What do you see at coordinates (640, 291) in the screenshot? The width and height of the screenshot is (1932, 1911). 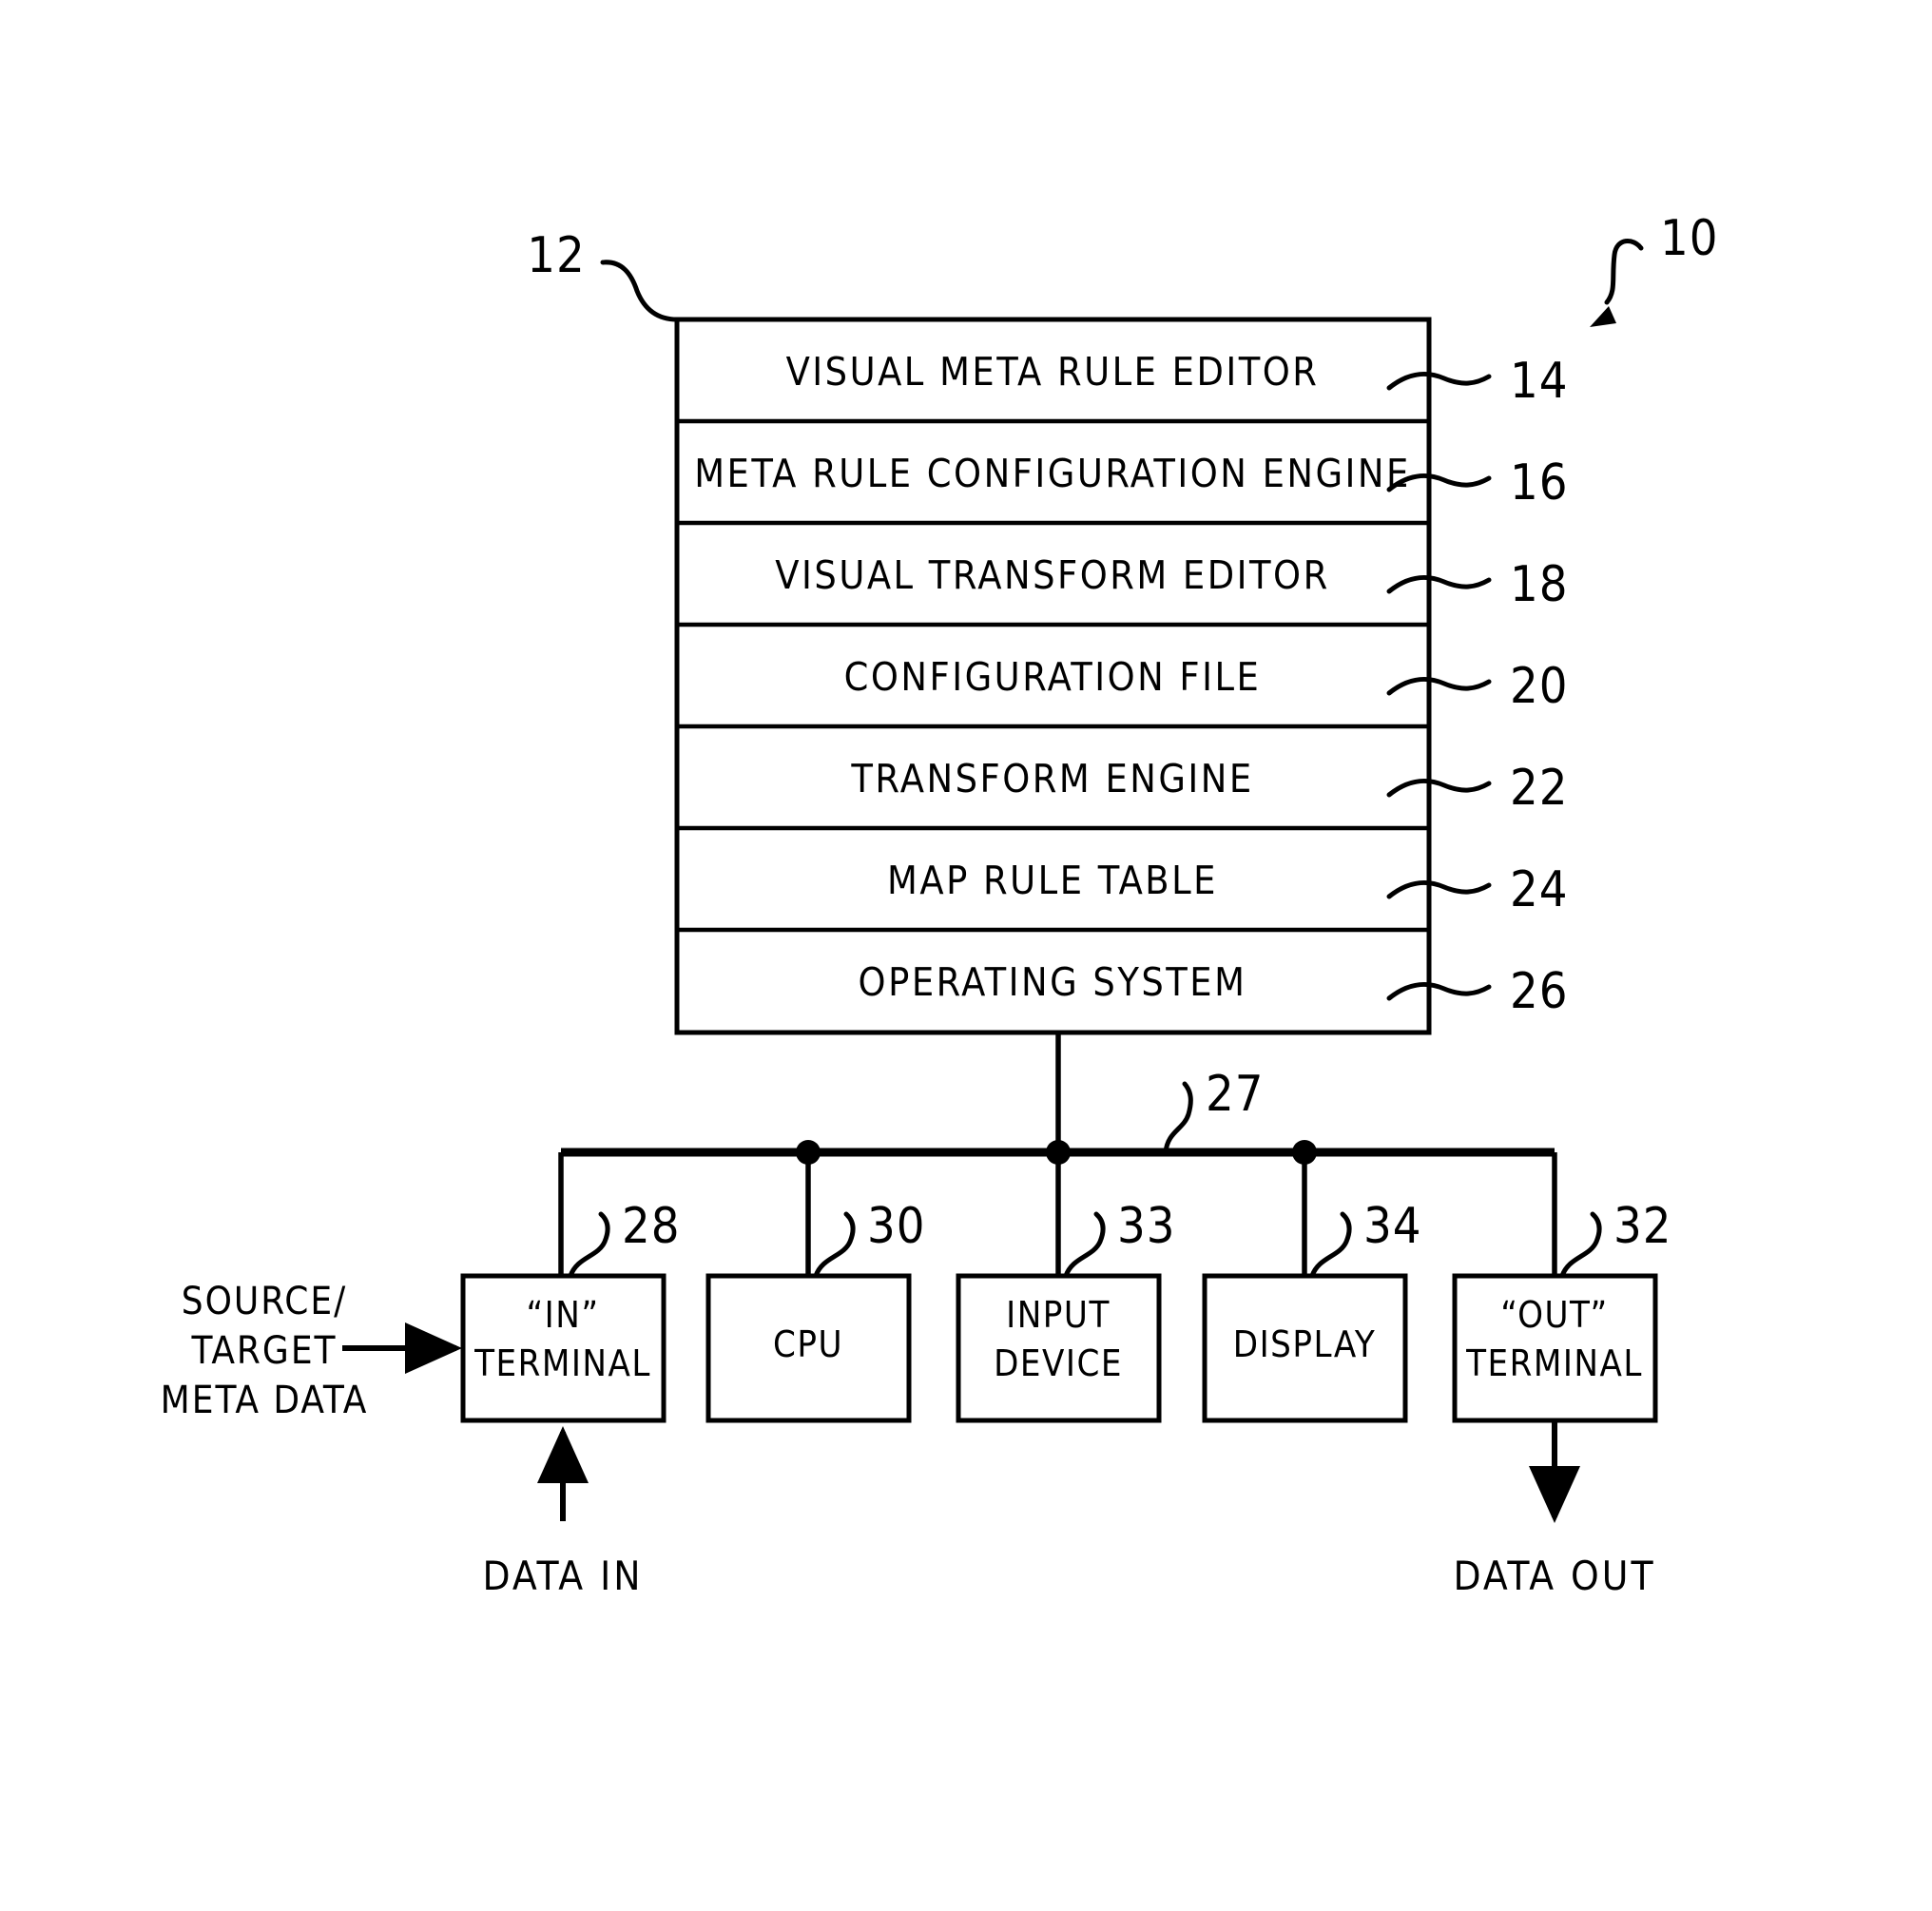 I see `system-ref-leader` at bounding box center [640, 291].